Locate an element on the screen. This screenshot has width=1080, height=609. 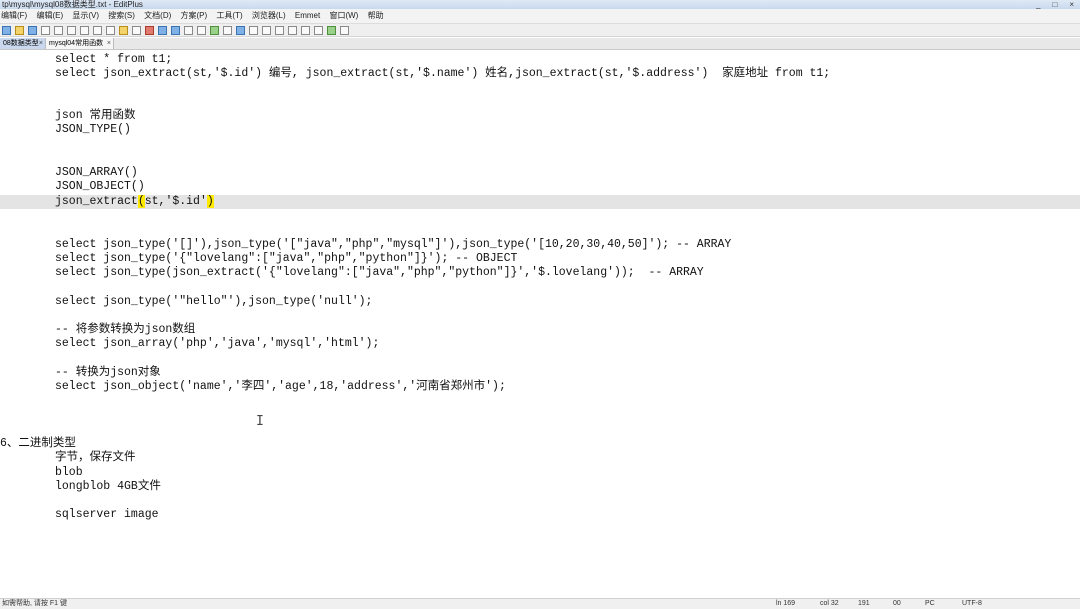
code-line: select * from t1; is located at coordinates (114, 59).